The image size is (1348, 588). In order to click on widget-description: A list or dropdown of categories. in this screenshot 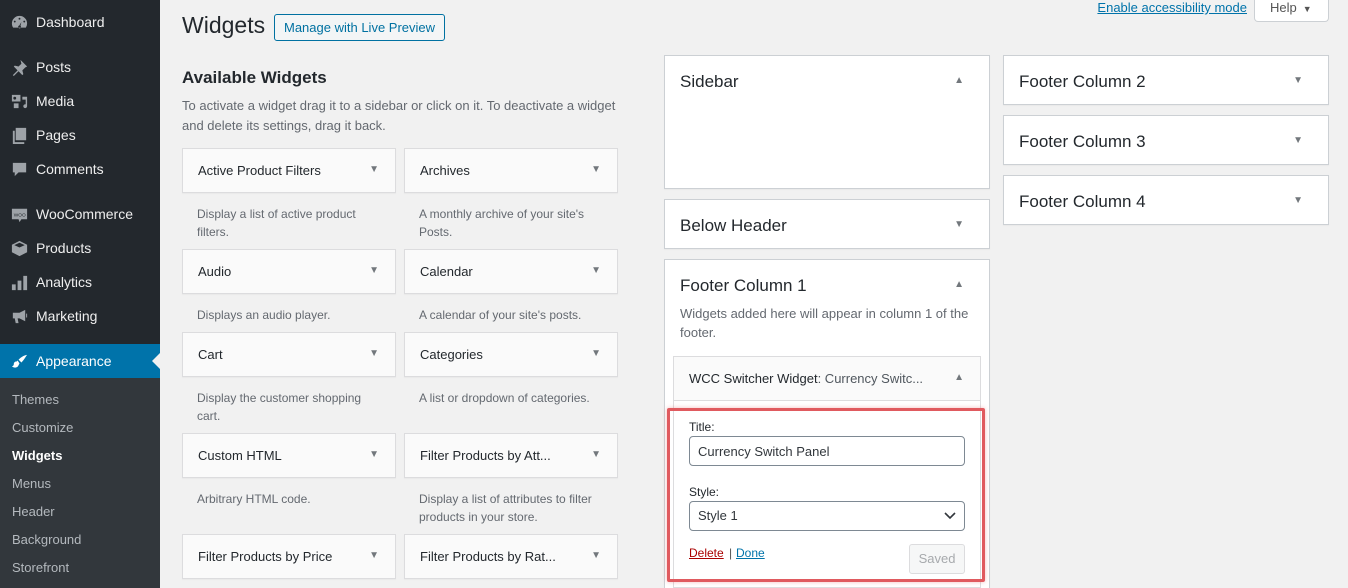, I will do `click(504, 398)`.